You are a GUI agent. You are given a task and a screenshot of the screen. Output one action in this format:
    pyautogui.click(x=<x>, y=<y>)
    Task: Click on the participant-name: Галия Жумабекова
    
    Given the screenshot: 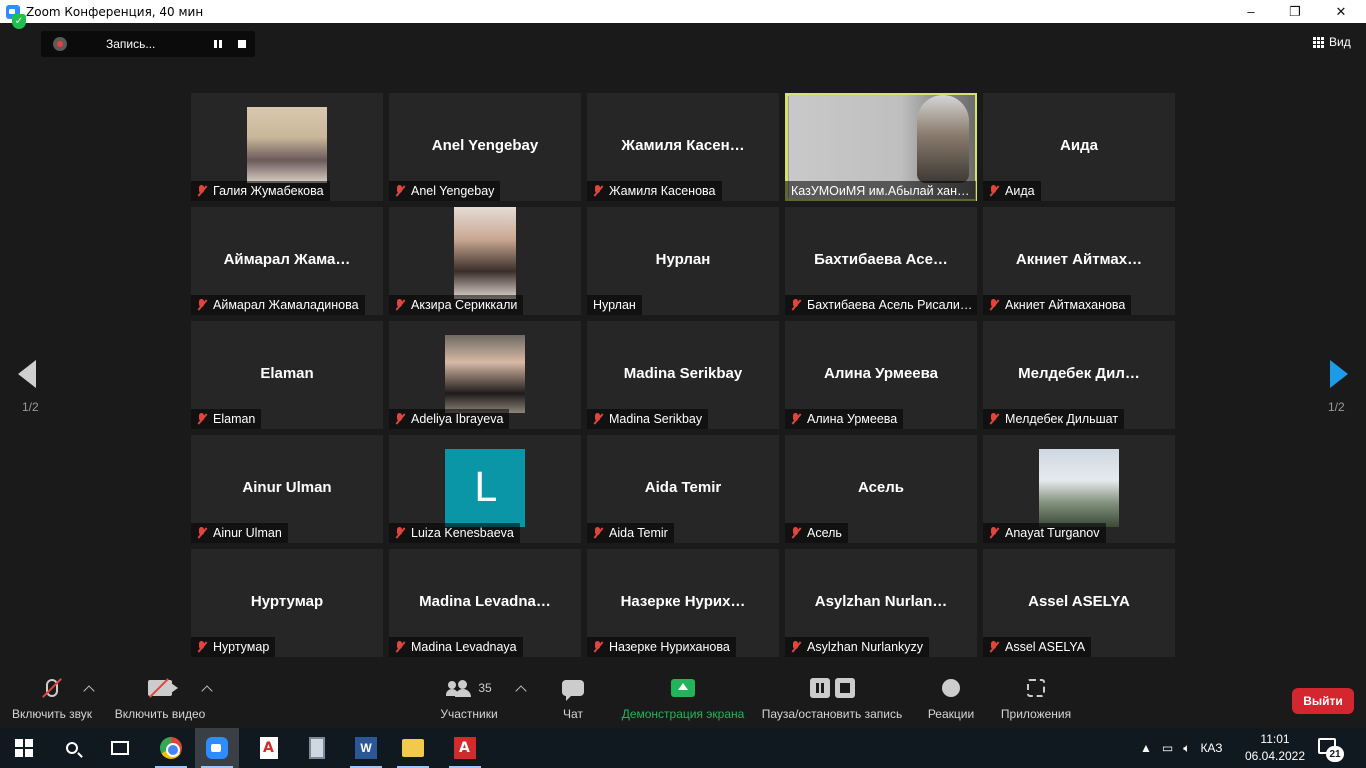 What is the action you would take?
    pyautogui.click(x=268, y=191)
    